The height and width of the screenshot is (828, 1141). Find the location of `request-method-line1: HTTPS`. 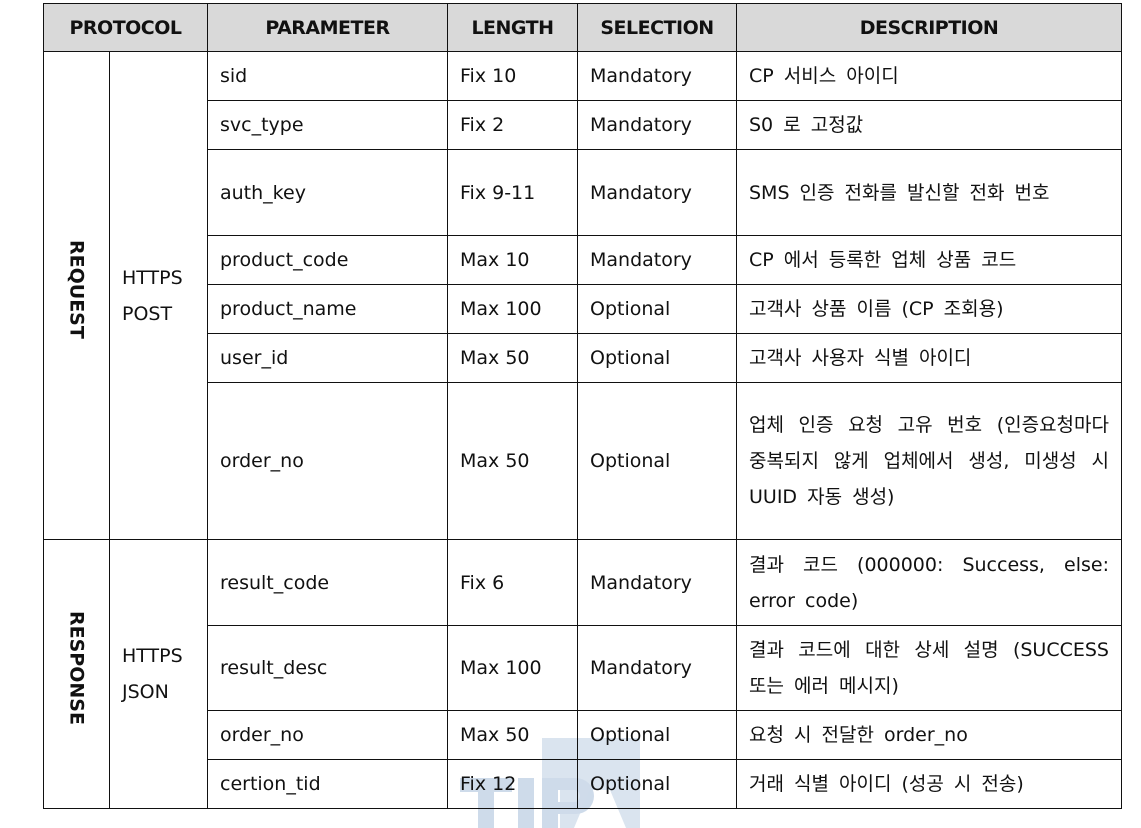

request-method-line1: HTTPS is located at coordinates (152, 277).